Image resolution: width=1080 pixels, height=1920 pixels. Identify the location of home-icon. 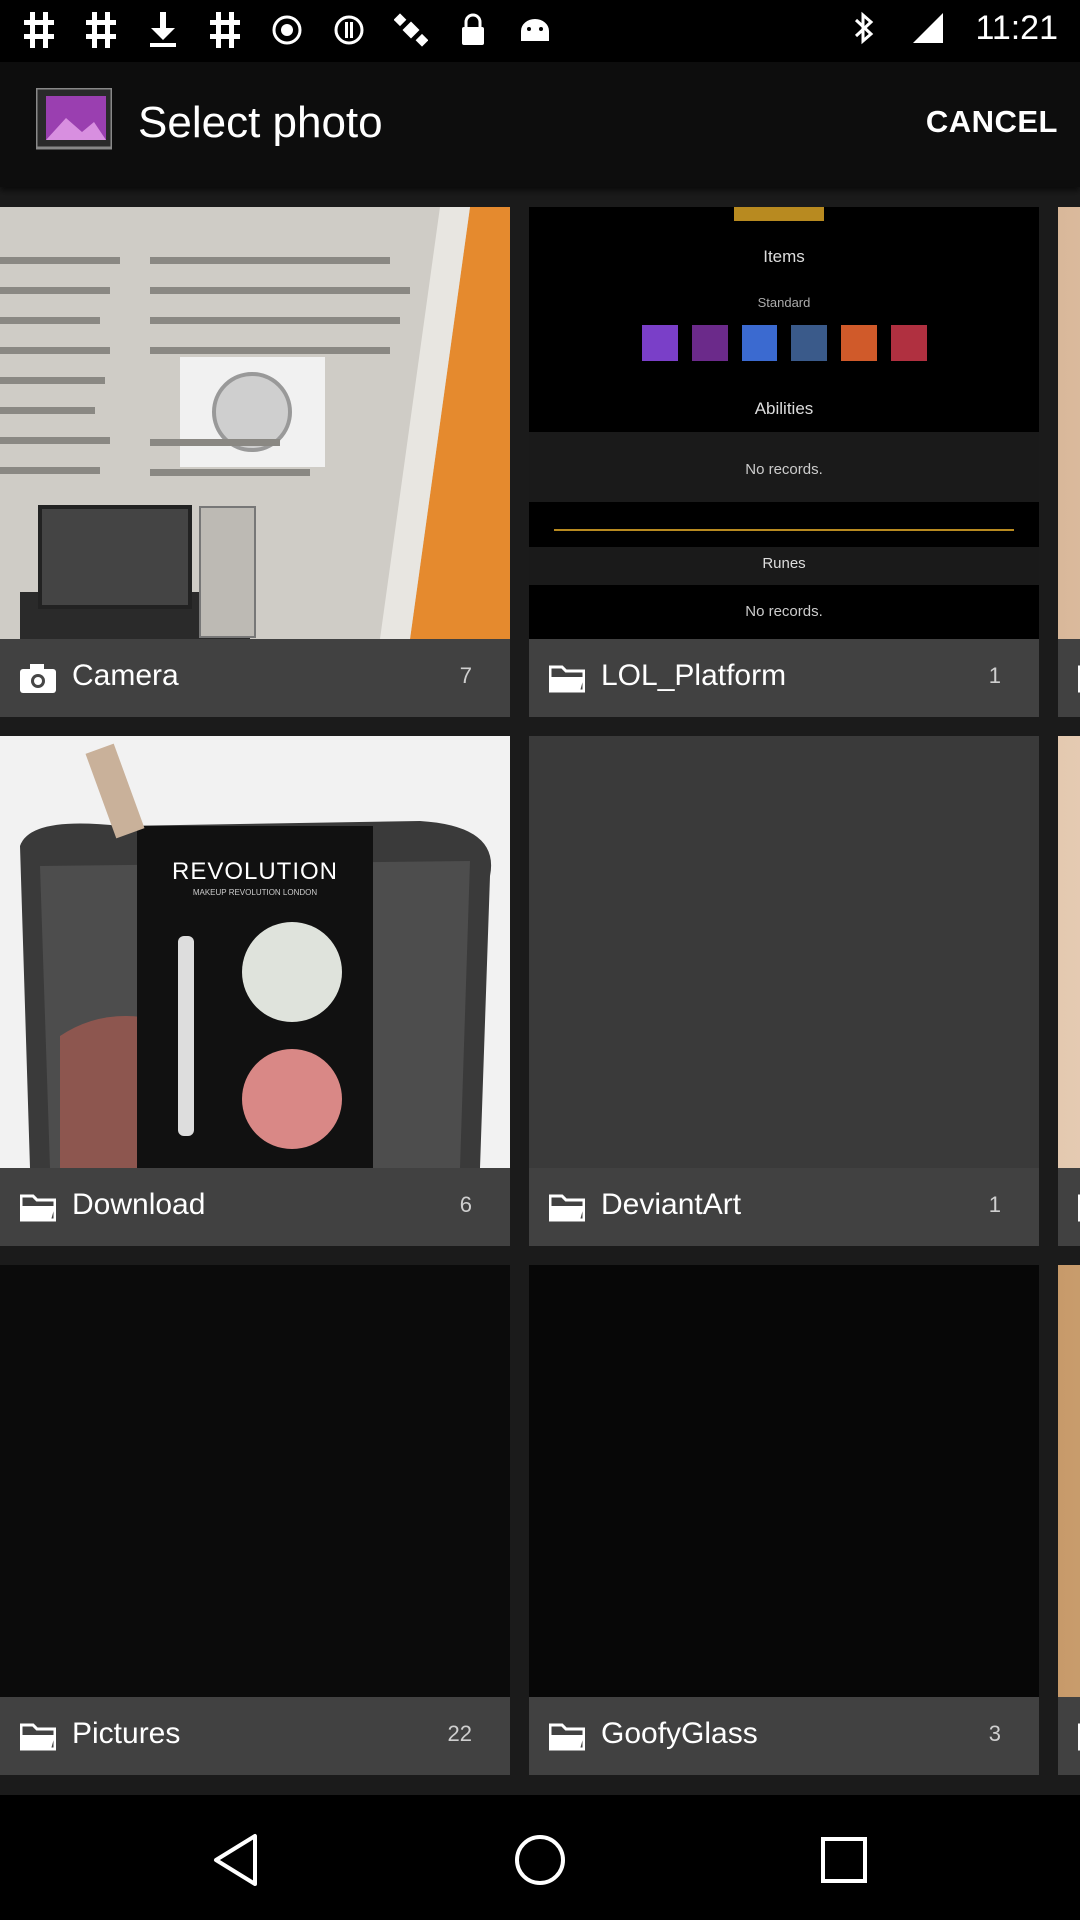
(540, 1860).